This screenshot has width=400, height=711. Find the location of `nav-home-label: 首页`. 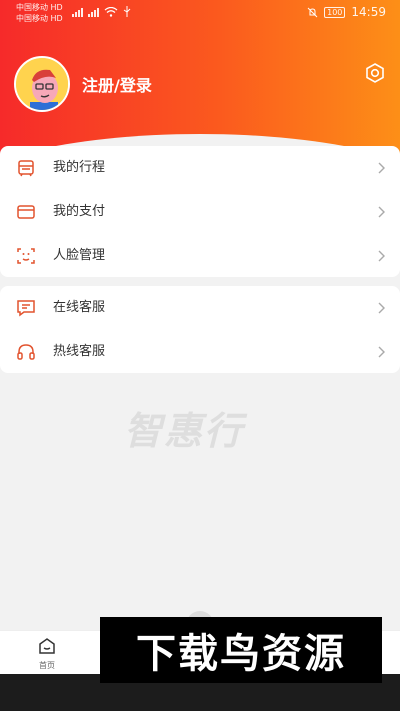

nav-home-label: 首页 is located at coordinates (47, 665).